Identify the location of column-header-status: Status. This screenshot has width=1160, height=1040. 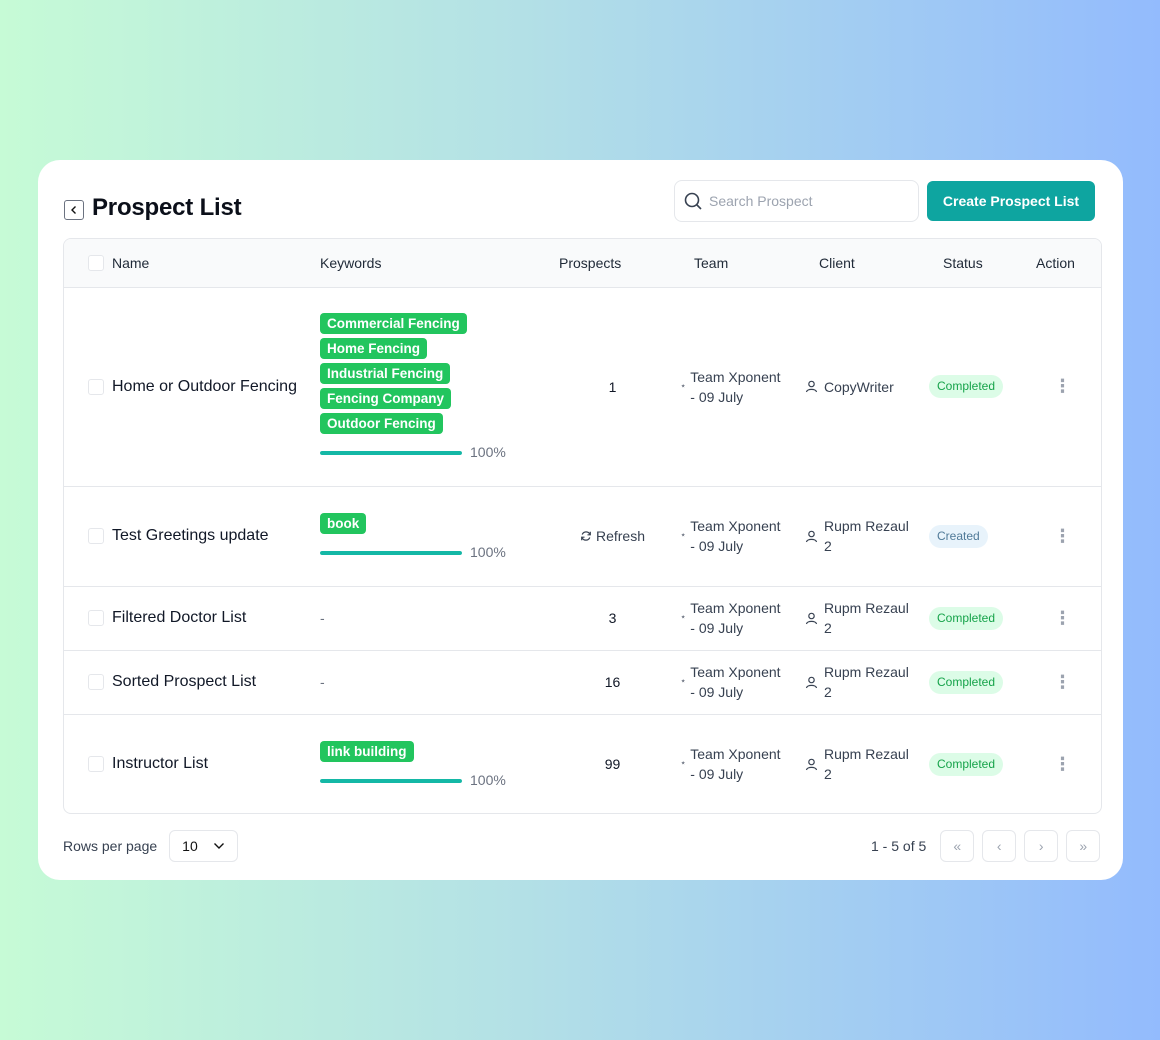
(963, 262).